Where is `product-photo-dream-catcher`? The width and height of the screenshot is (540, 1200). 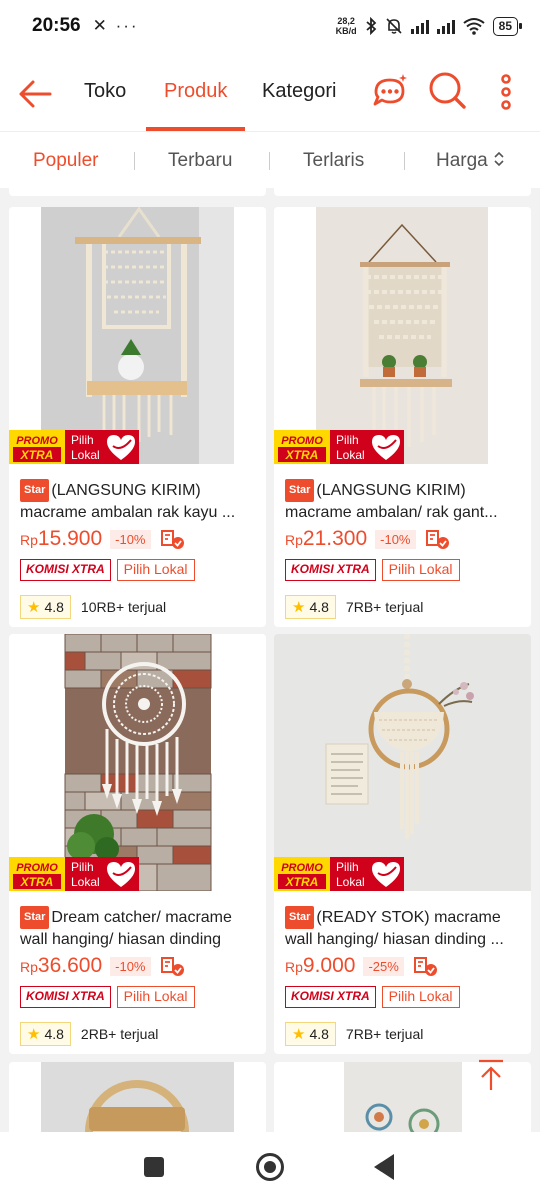 product-photo-dream-catcher is located at coordinates (138, 762).